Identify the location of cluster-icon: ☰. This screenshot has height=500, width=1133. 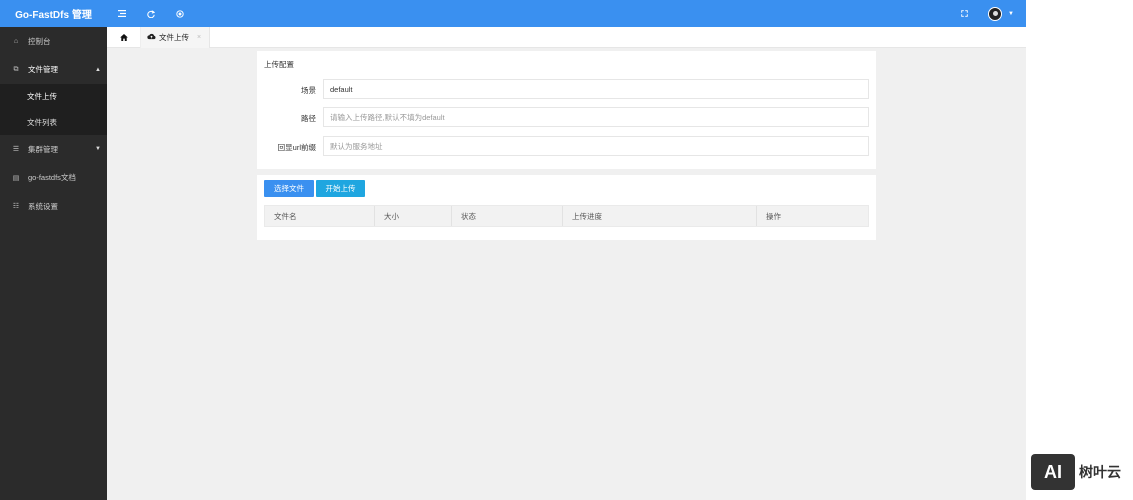
(16, 150).